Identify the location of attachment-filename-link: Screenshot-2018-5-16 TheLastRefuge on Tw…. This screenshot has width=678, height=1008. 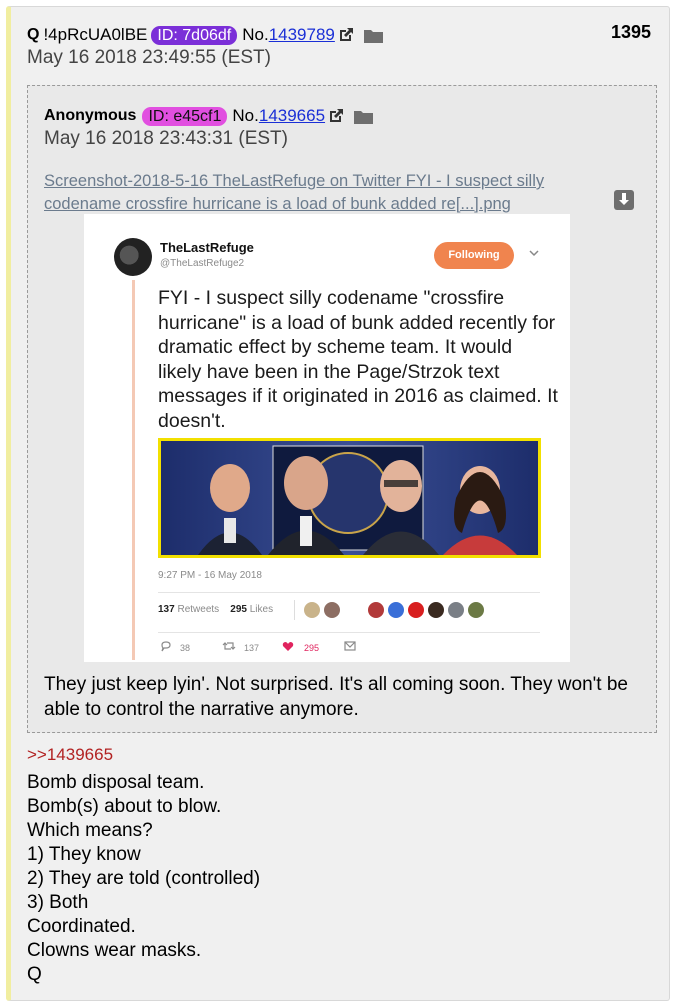
(324, 193).